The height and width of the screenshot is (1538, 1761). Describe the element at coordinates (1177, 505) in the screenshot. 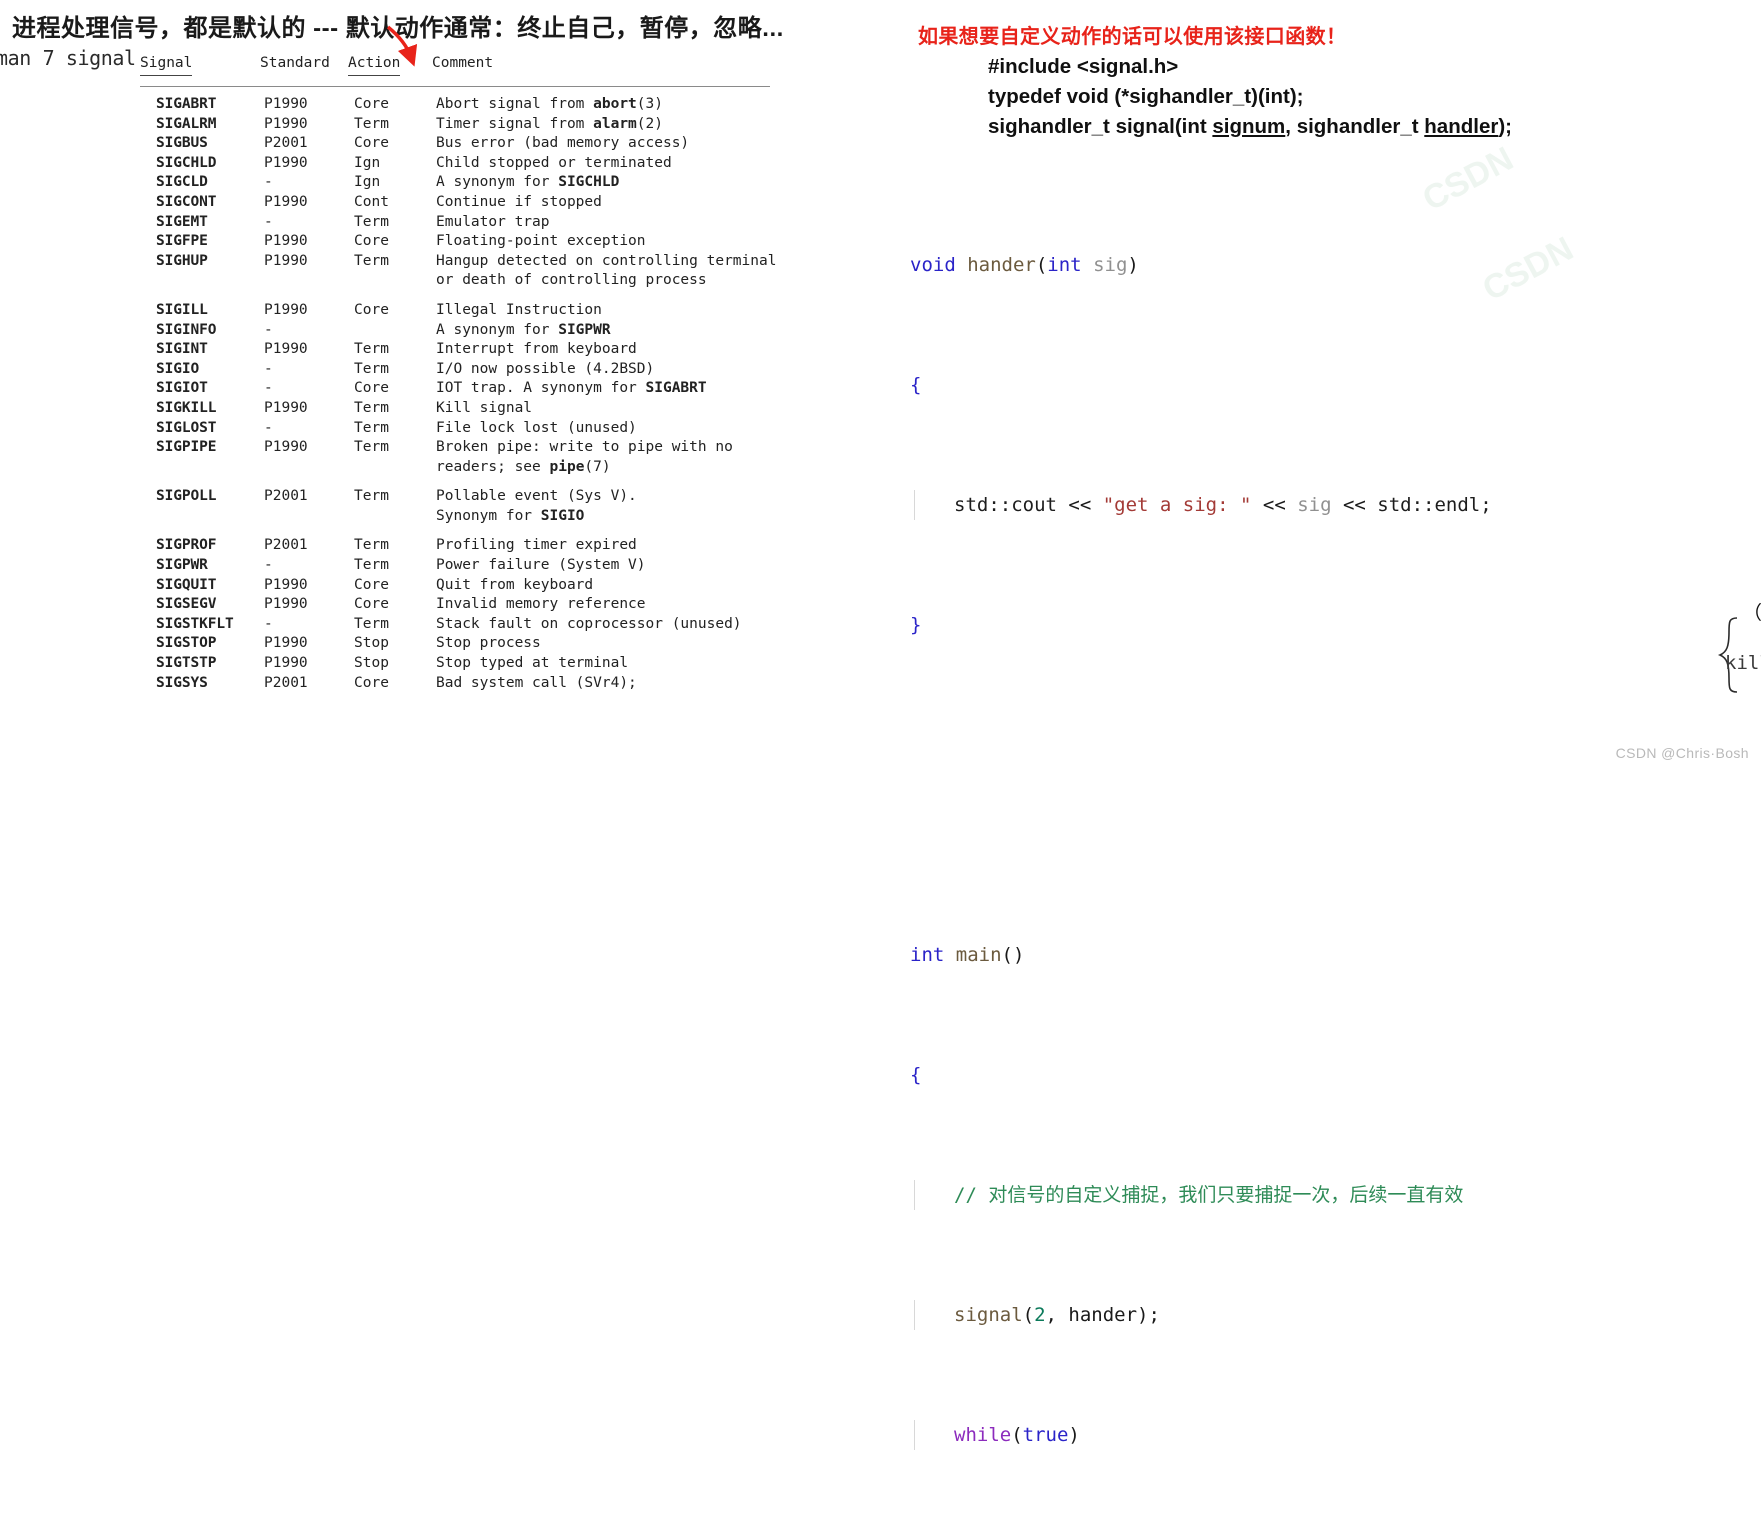

I see `string-get-a-sig: "get a sig: "` at that location.